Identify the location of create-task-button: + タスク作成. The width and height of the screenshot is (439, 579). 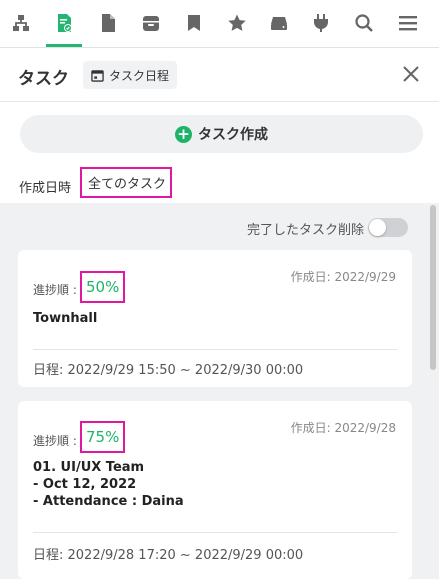
(221, 134).